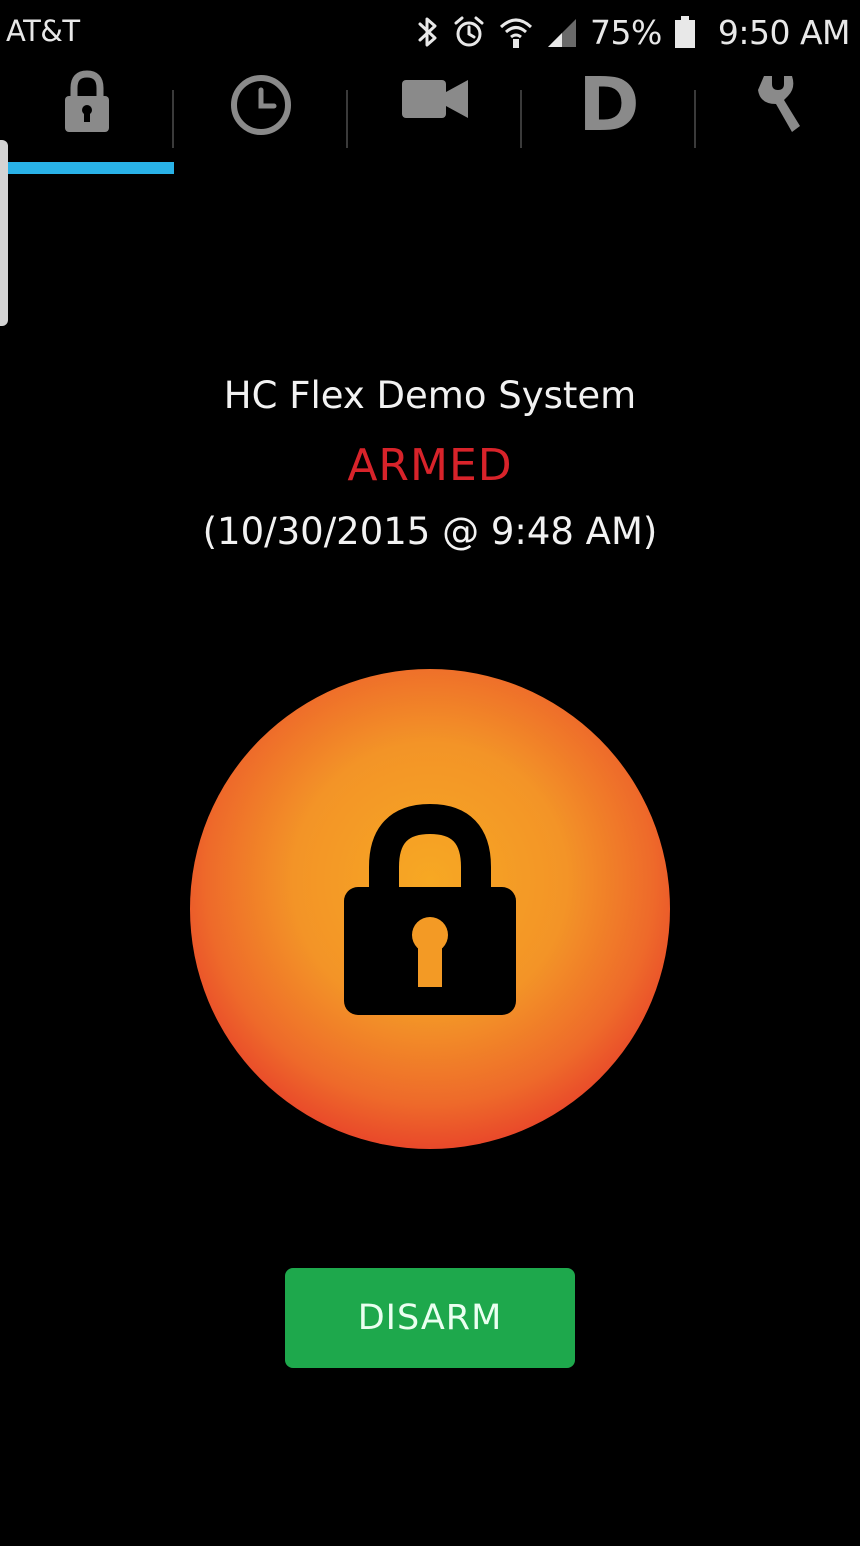 Image resolution: width=860 pixels, height=1546 pixels. I want to click on d-logo-icon: D, so click(608, 103).